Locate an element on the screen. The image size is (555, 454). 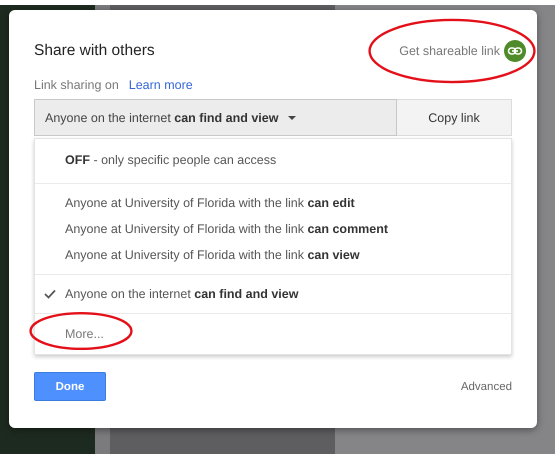
menu-item: Anyone at University of Florida with the link can view is located at coordinates (273, 255).